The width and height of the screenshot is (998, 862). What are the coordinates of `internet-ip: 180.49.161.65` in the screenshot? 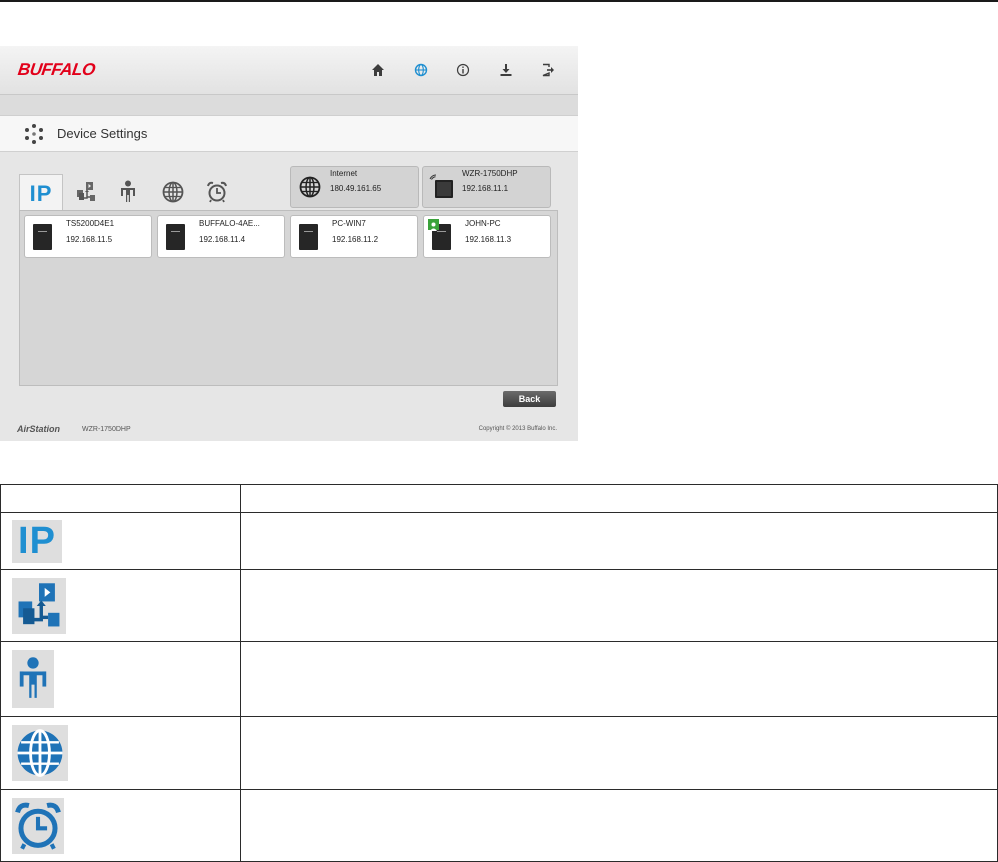 It's located at (356, 188).